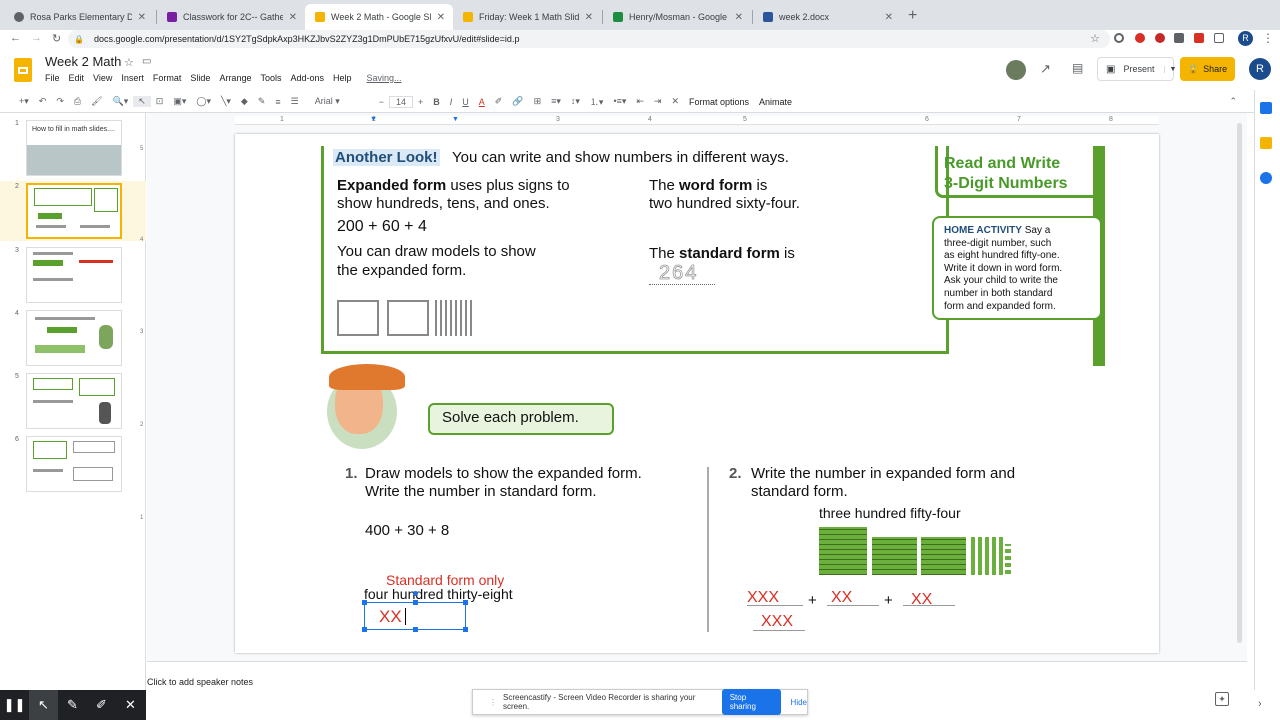 This screenshot has height=720, width=1280. I want to click on cursor-tool-icon: ↖, so click(43, 705).